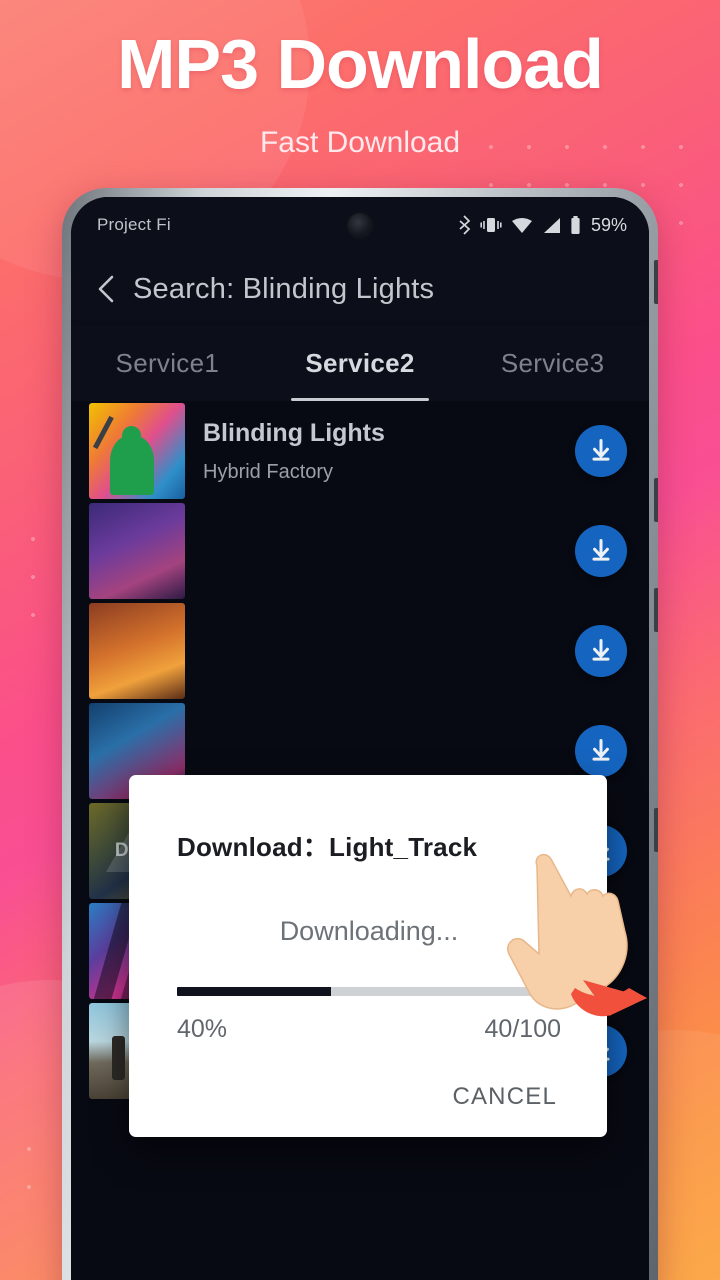 The width and height of the screenshot is (720, 1280). Describe the element at coordinates (465, 225) in the screenshot. I see `bluetooth-icon` at that location.